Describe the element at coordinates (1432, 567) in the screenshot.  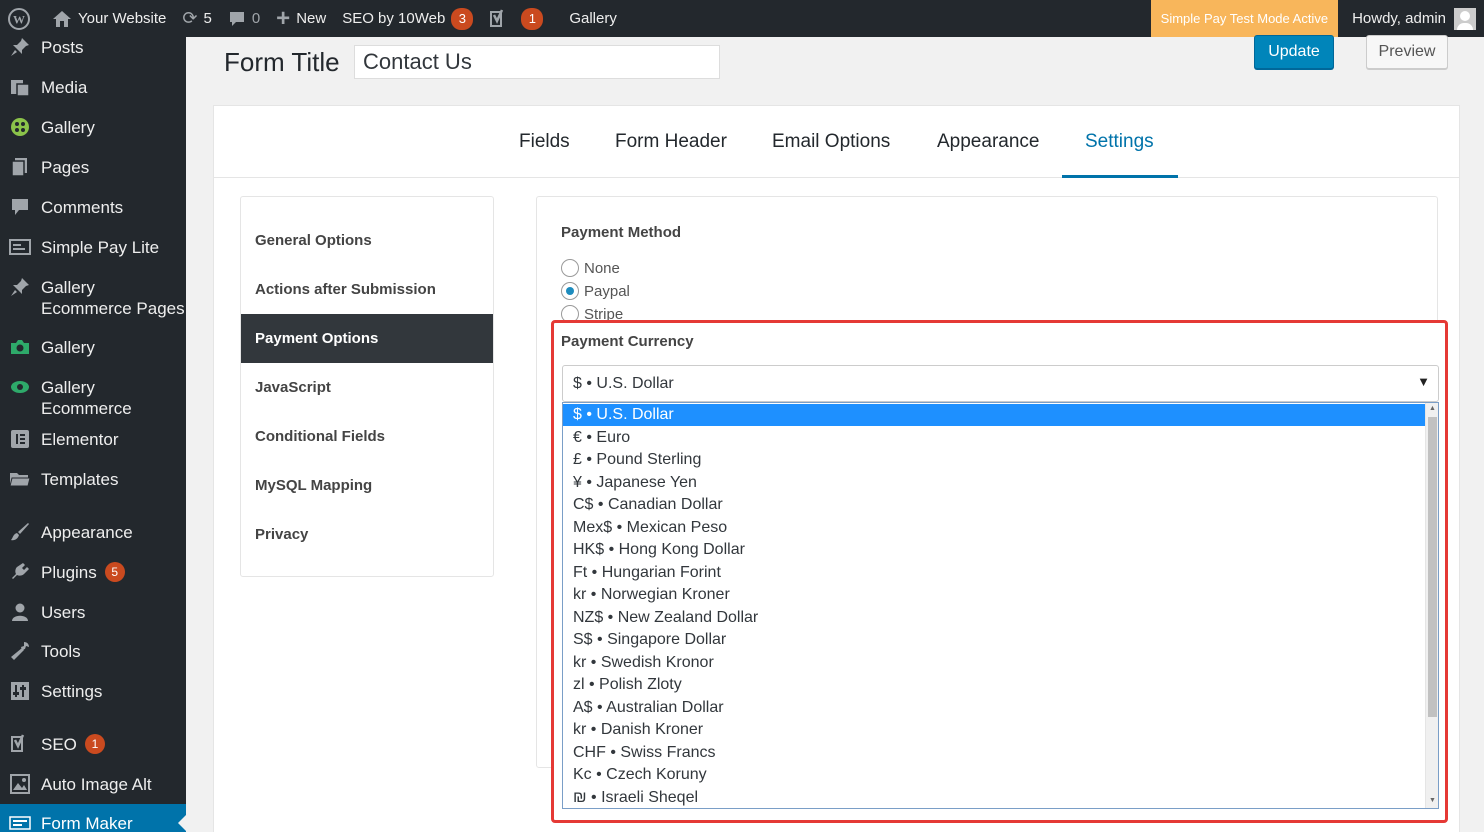
I see `scrollbar-thumb` at that location.